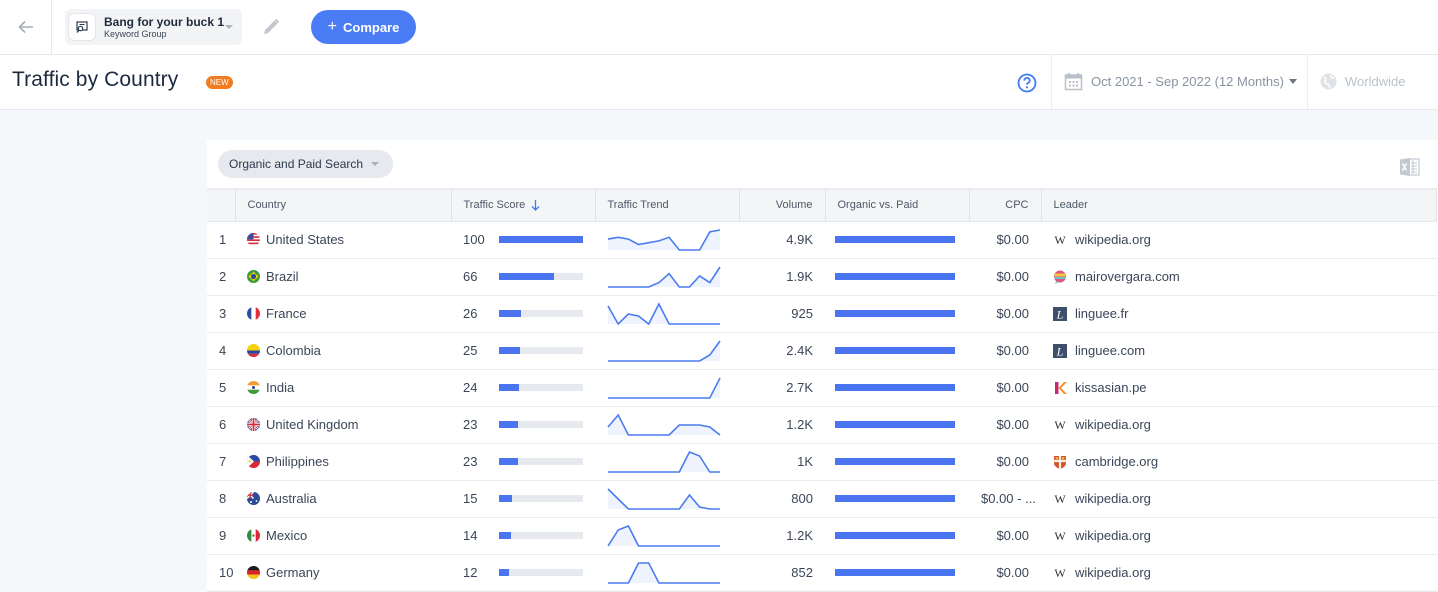 This screenshot has height=592, width=1438. Describe the element at coordinates (26, 27) in the screenshot. I see `back-button` at that location.